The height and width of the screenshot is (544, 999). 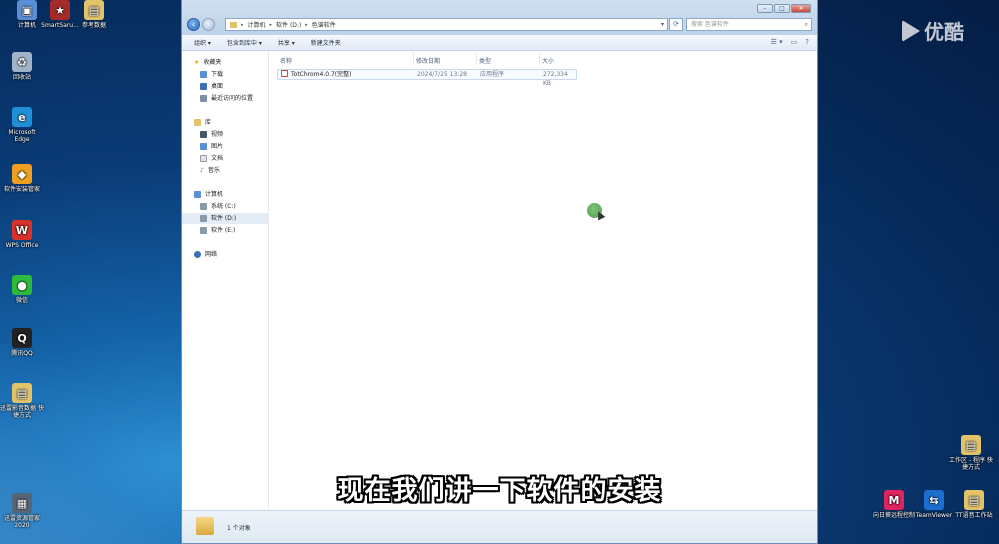 I want to click on maximize-button: □, so click(x=782, y=8).